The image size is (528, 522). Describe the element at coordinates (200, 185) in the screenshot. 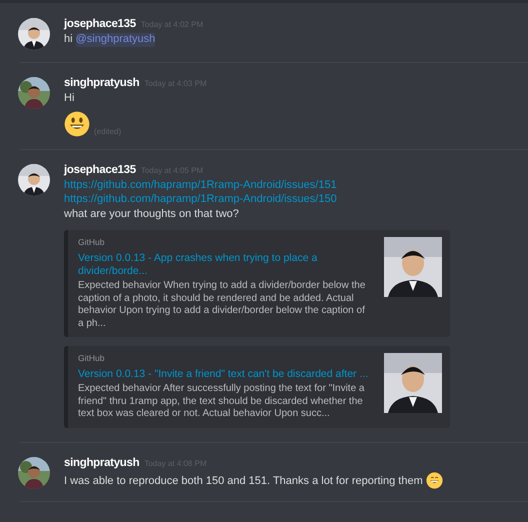

I see `url-link: https://github.com/hapramp/1Rramp-Android/issues/151` at that location.